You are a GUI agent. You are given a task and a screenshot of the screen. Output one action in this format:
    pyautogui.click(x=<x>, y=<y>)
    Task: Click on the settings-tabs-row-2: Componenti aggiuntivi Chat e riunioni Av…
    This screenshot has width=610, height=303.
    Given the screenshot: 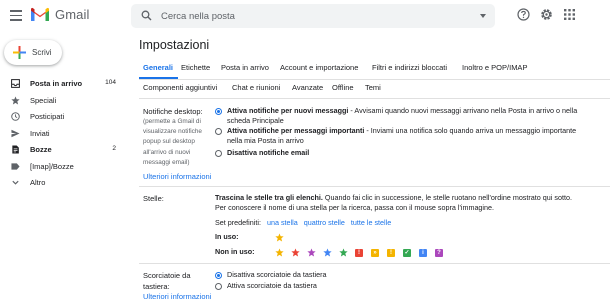 What is the action you would take?
    pyautogui.click(x=374, y=89)
    